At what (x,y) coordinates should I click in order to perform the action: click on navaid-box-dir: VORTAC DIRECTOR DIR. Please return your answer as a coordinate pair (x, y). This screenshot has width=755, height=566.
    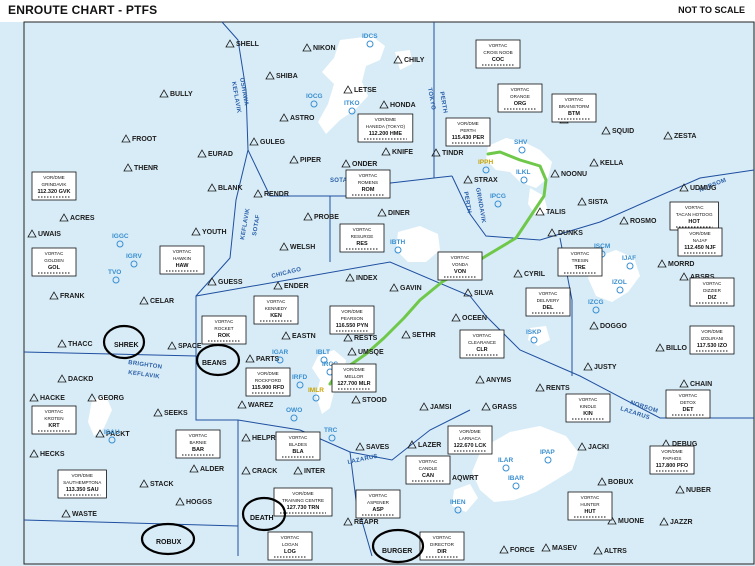
    Looking at the image, I should click on (442, 546).